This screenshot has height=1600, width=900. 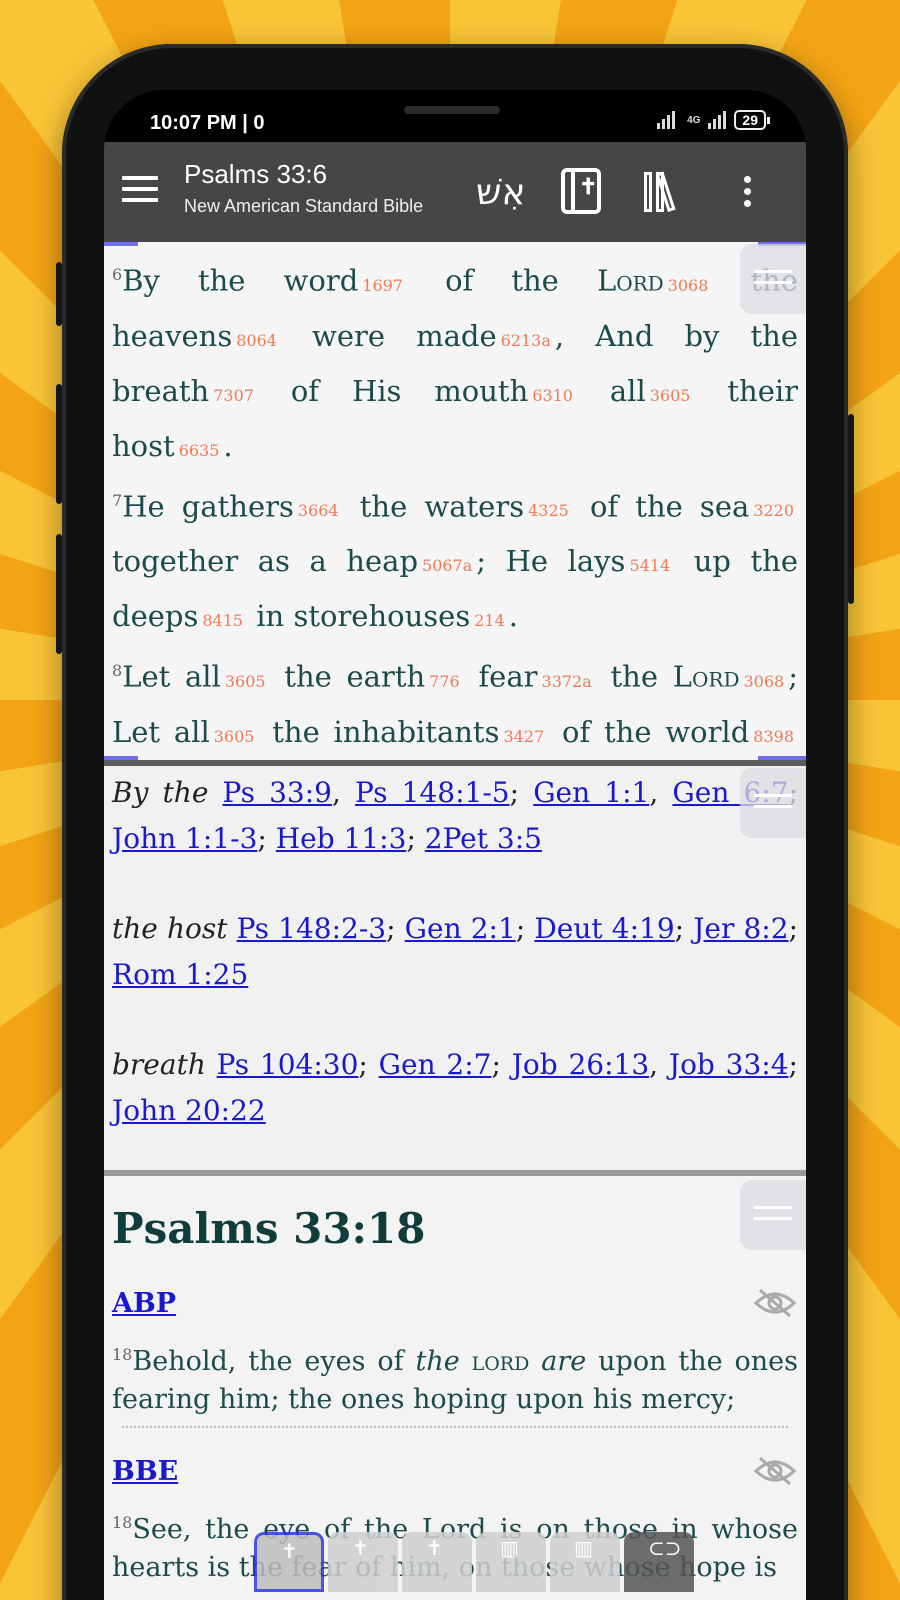 What do you see at coordinates (145, 1471) in the screenshot?
I see `translation-link-bbe: BBE` at bounding box center [145, 1471].